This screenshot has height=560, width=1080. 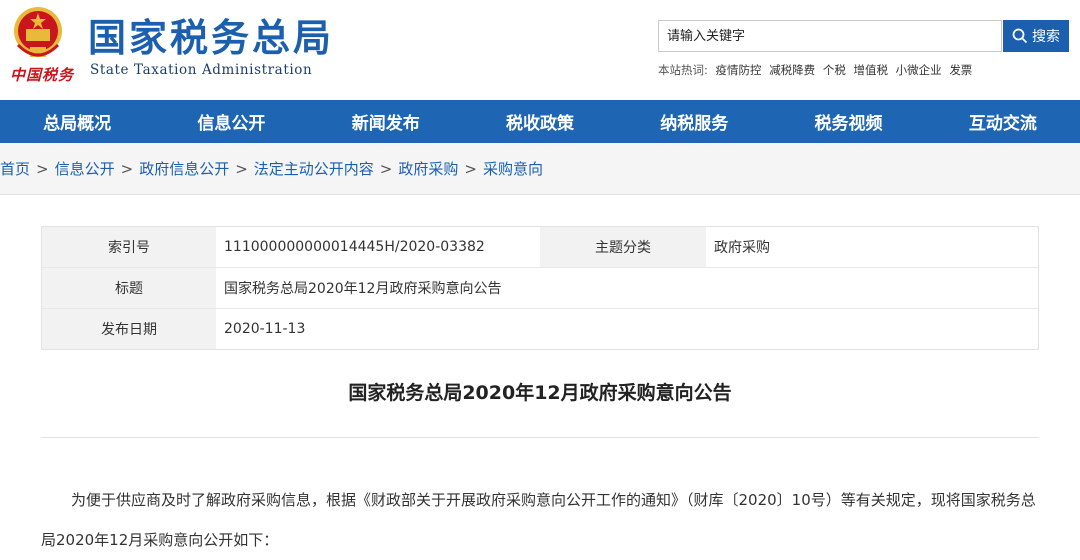 I want to click on info-row-date: 发布日期 2020-11-13, so click(x=540, y=329).